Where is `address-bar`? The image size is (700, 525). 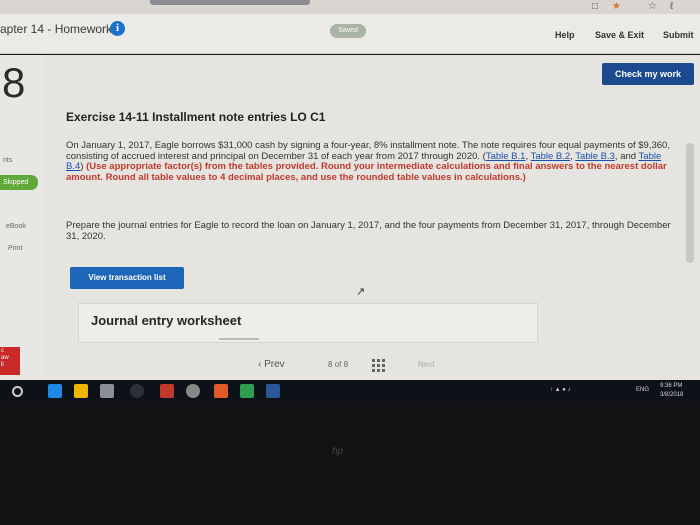 address-bar is located at coordinates (230, 2).